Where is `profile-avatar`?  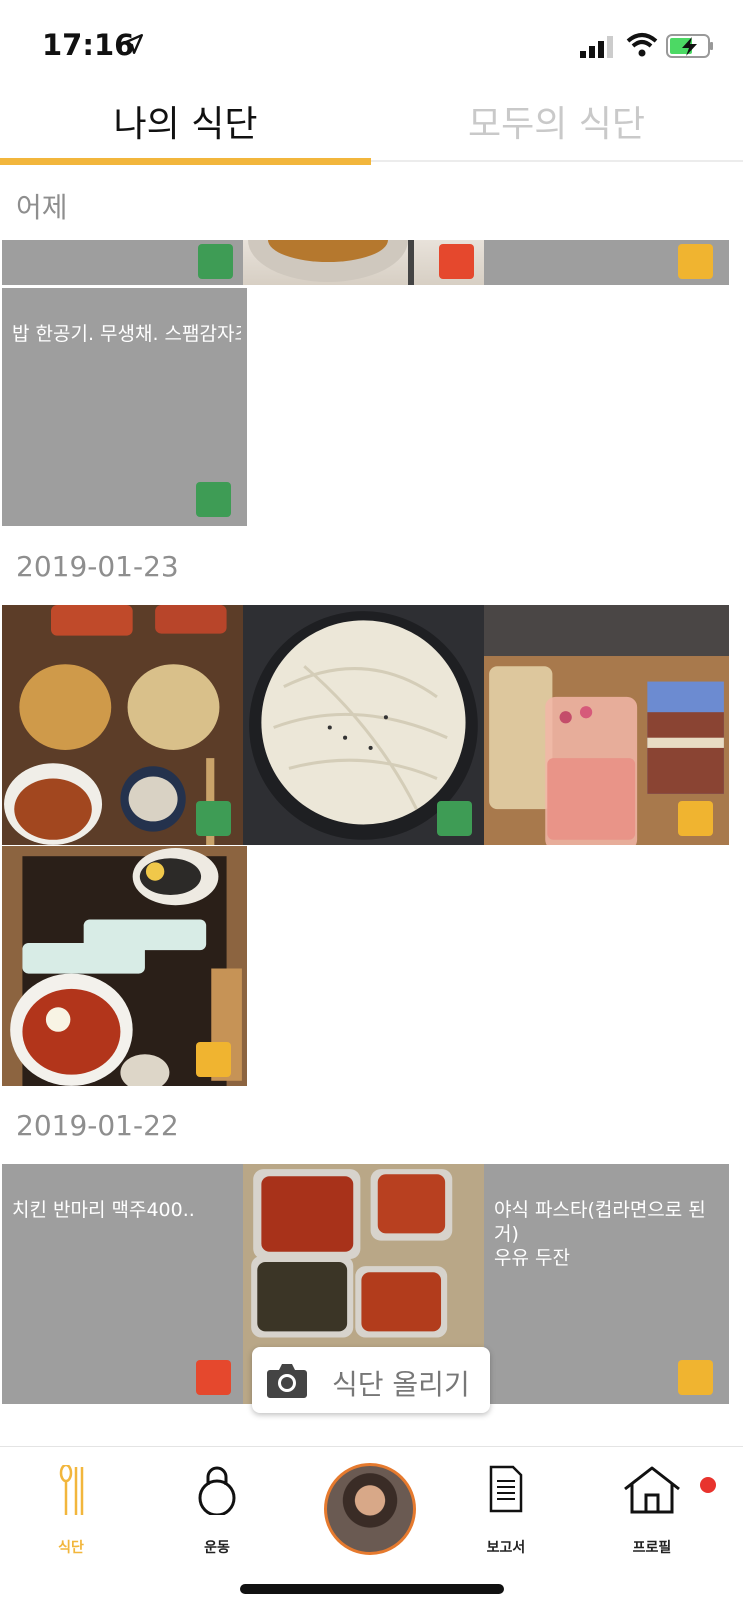
profile-avatar is located at coordinates (370, 1509).